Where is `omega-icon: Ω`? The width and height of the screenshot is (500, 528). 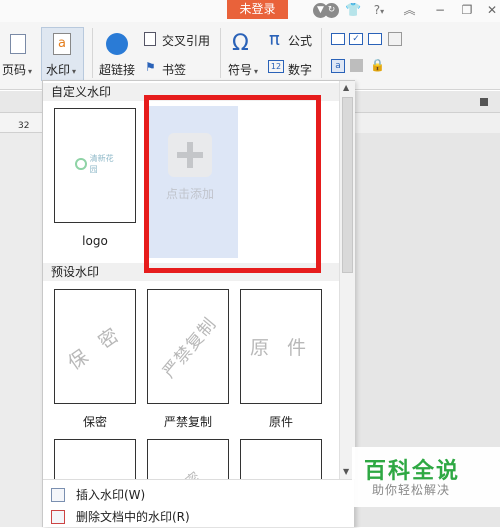 omega-icon: Ω is located at coordinates (240, 43).